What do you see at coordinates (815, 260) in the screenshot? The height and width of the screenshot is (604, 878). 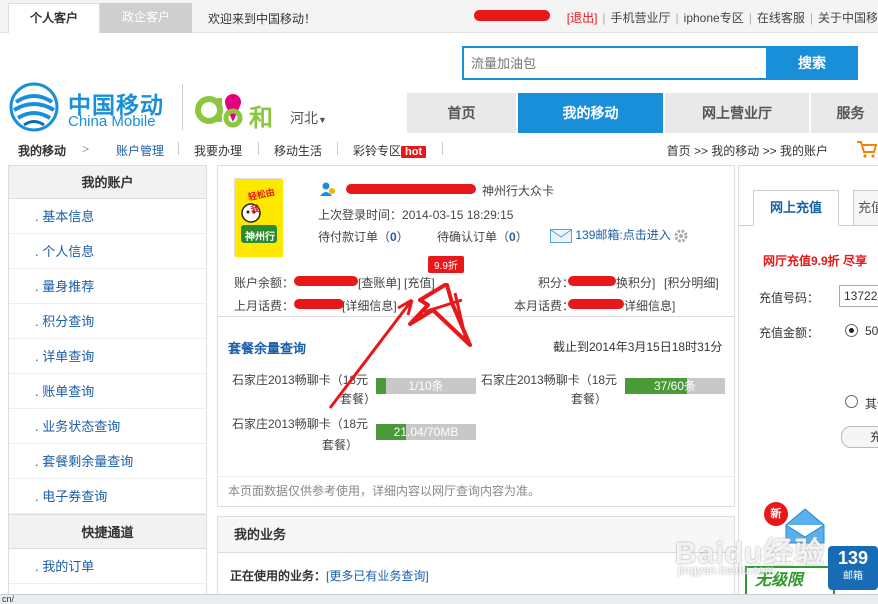 I see `recharge-promo: 网厅充值9.9折 尽享` at bounding box center [815, 260].